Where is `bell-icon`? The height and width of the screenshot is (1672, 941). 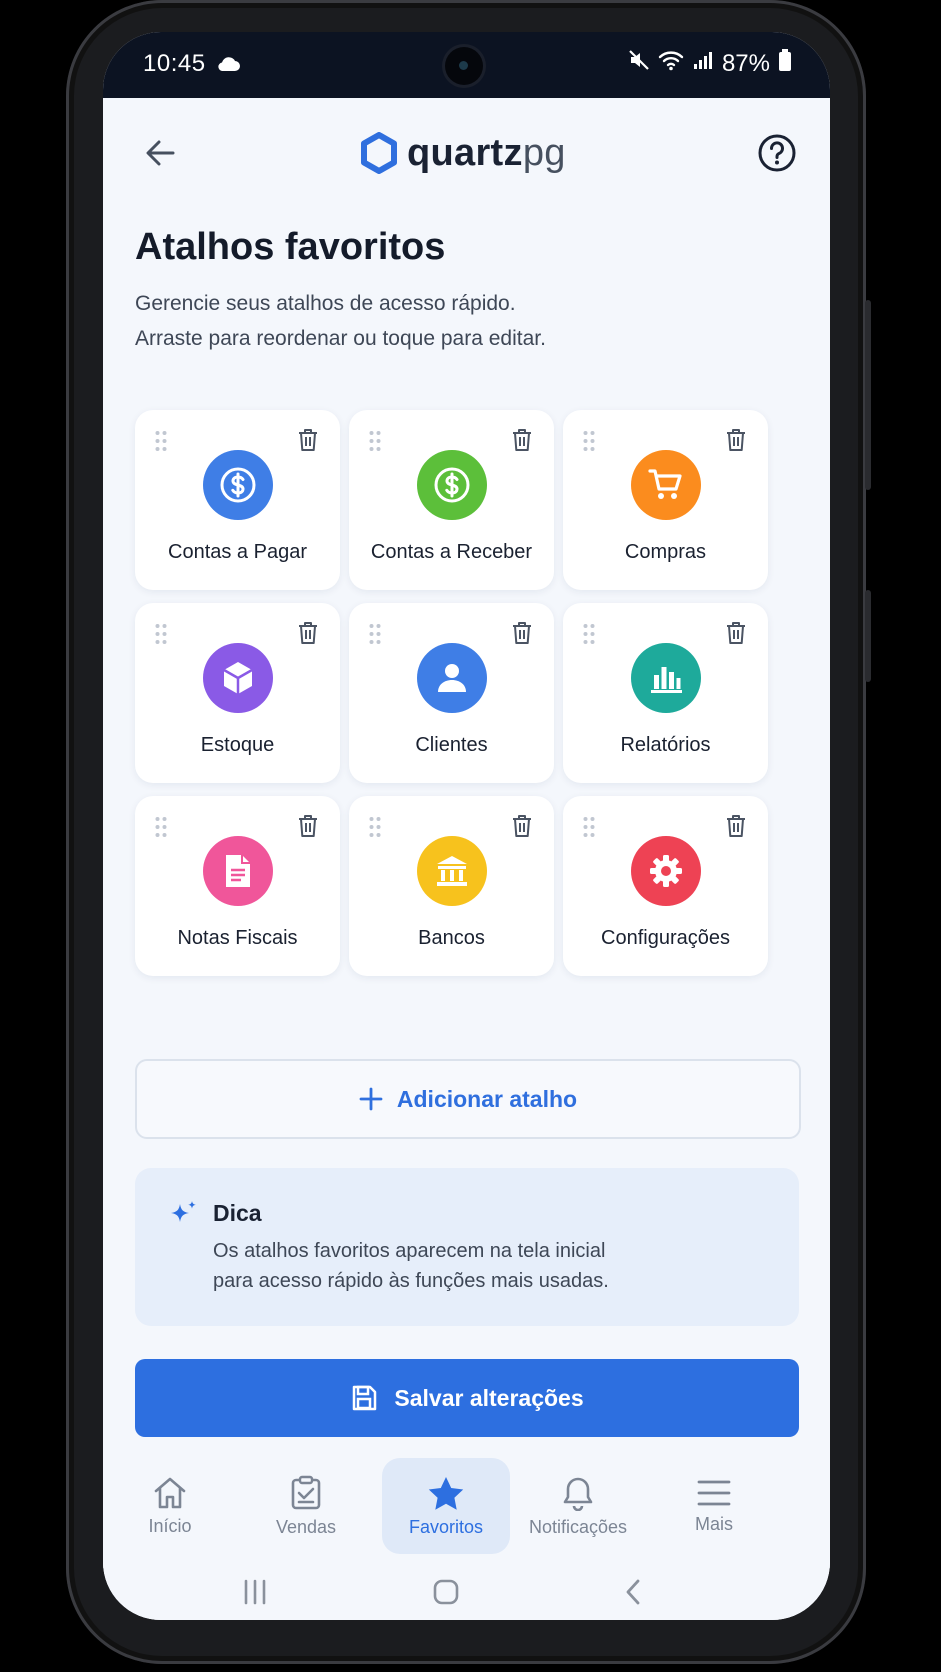 bell-icon is located at coordinates (578, 1494).